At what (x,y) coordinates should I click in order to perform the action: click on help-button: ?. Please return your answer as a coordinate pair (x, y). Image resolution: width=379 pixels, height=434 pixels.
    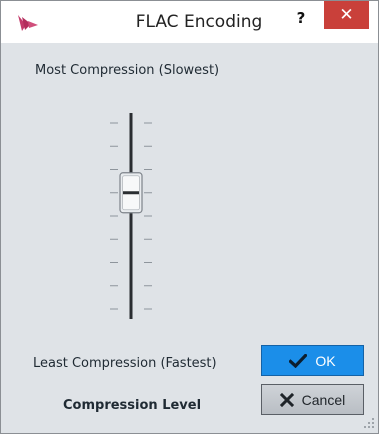
    Looking at the image, I should click on (301, 18).